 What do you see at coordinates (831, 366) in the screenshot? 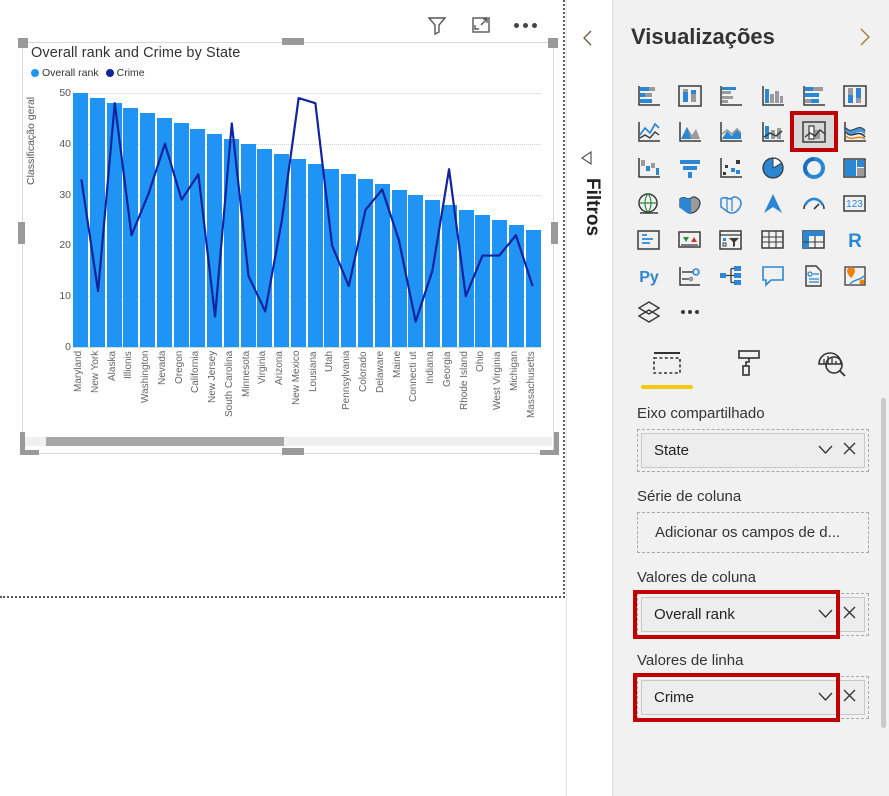
I see `analytics-tab` at bounding box center [831, 366].